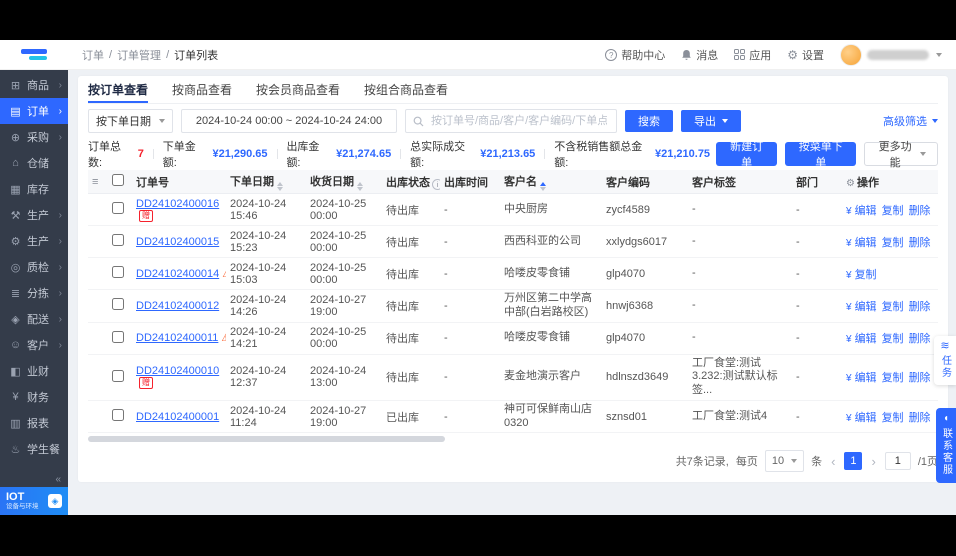 The height and width of the screenshot is (556, 956). I want to click on order-number-link: DD24102400015, so click(177, 242).